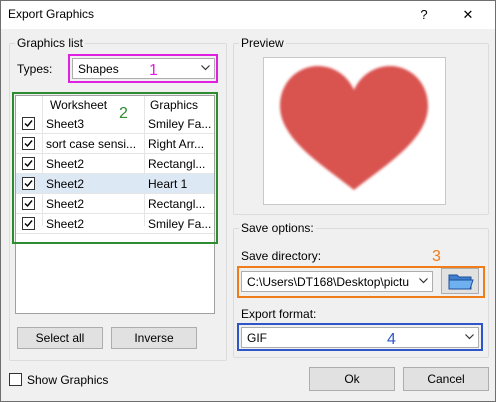  I want to click on close-button: ✕, so click(468, 15).